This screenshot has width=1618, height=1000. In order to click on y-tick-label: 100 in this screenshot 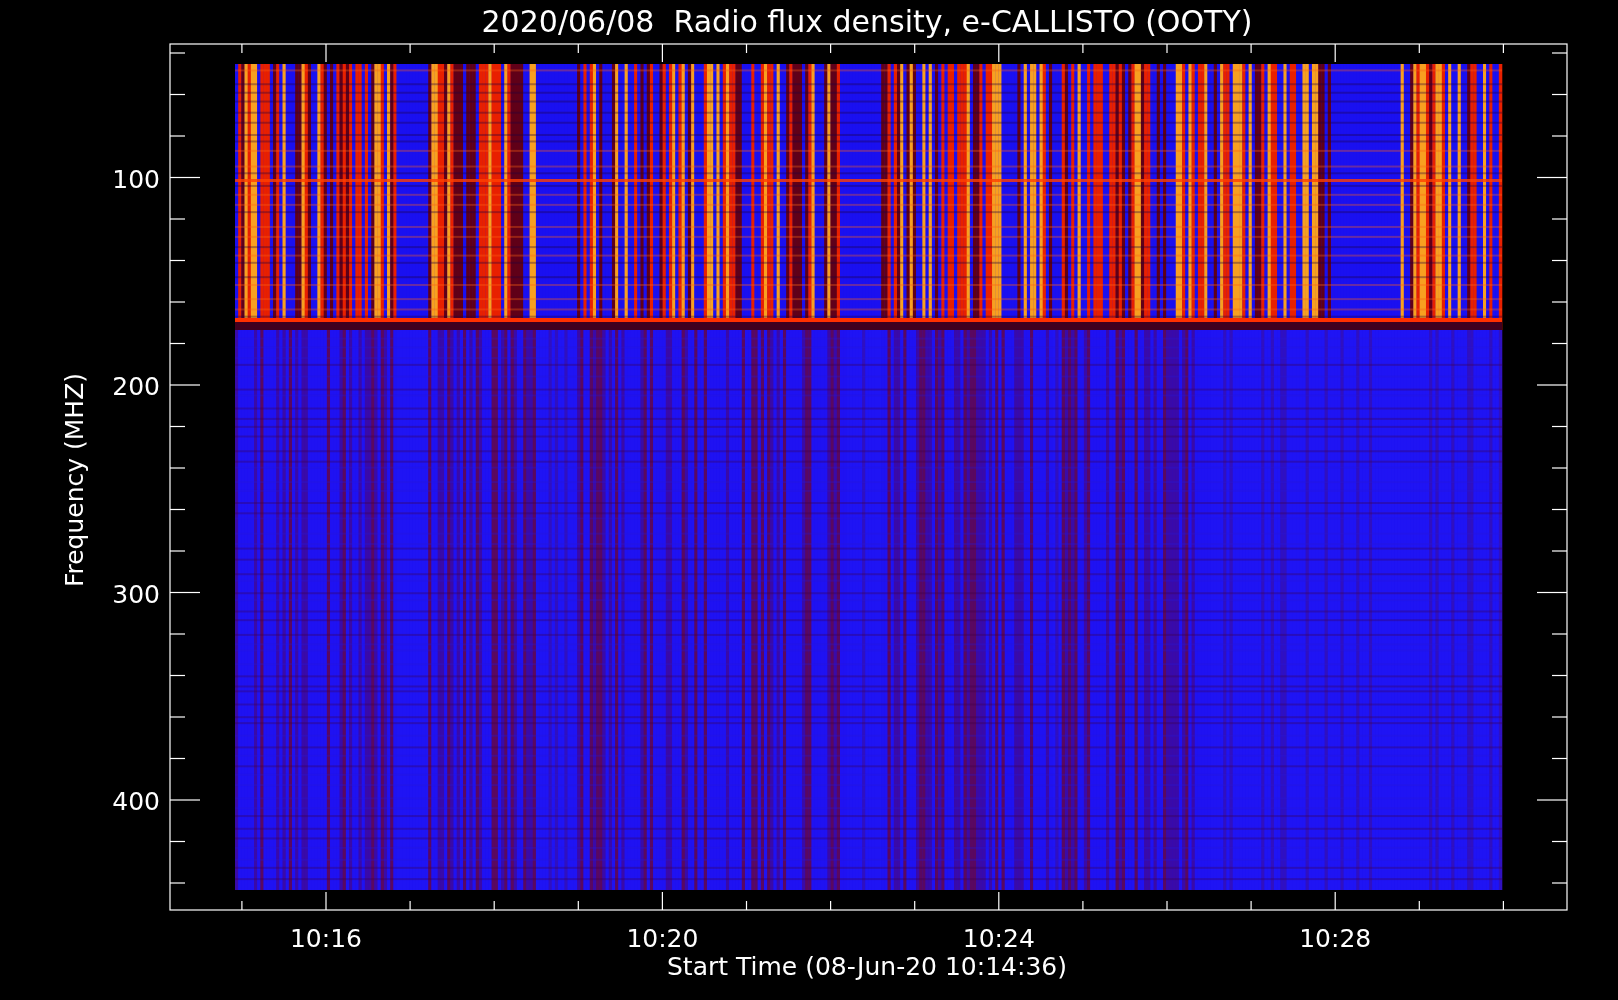, I will do `click(136, 179)`.